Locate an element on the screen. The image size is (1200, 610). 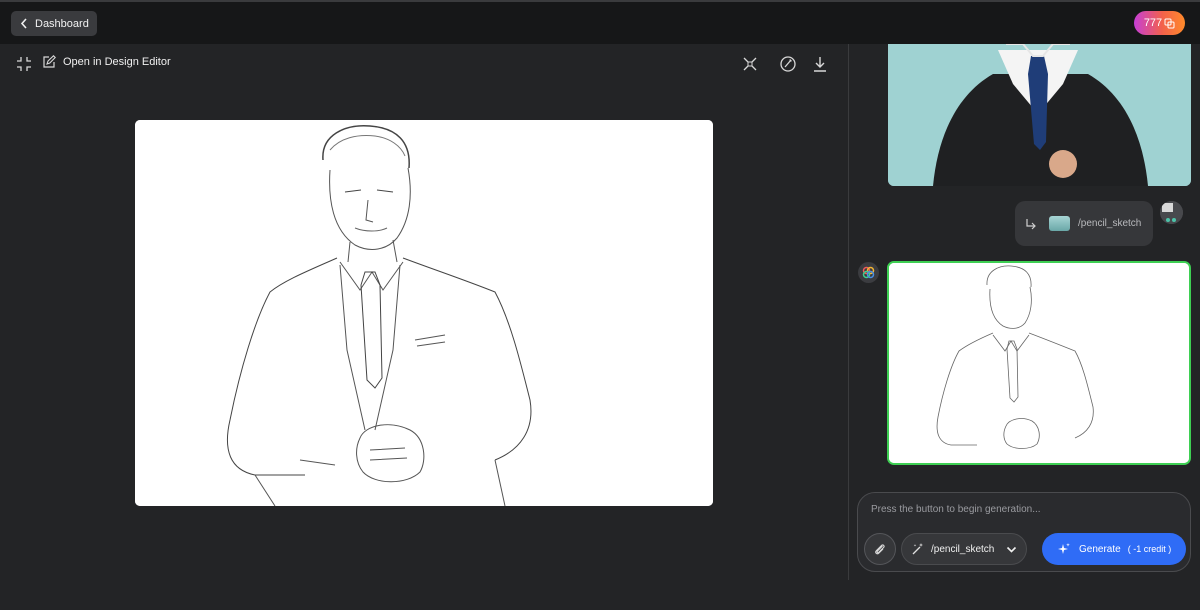
source-photo-graphic is located at coordinates (1039, 115).